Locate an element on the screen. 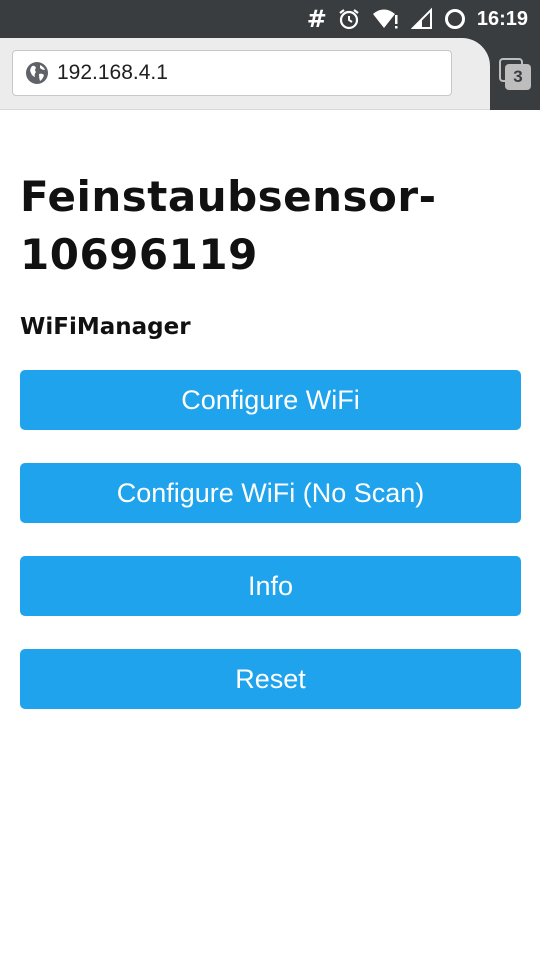 The width and height of the screenshot is (540, 960). tabs-icon: 3 is located at coordinates (515, 74).